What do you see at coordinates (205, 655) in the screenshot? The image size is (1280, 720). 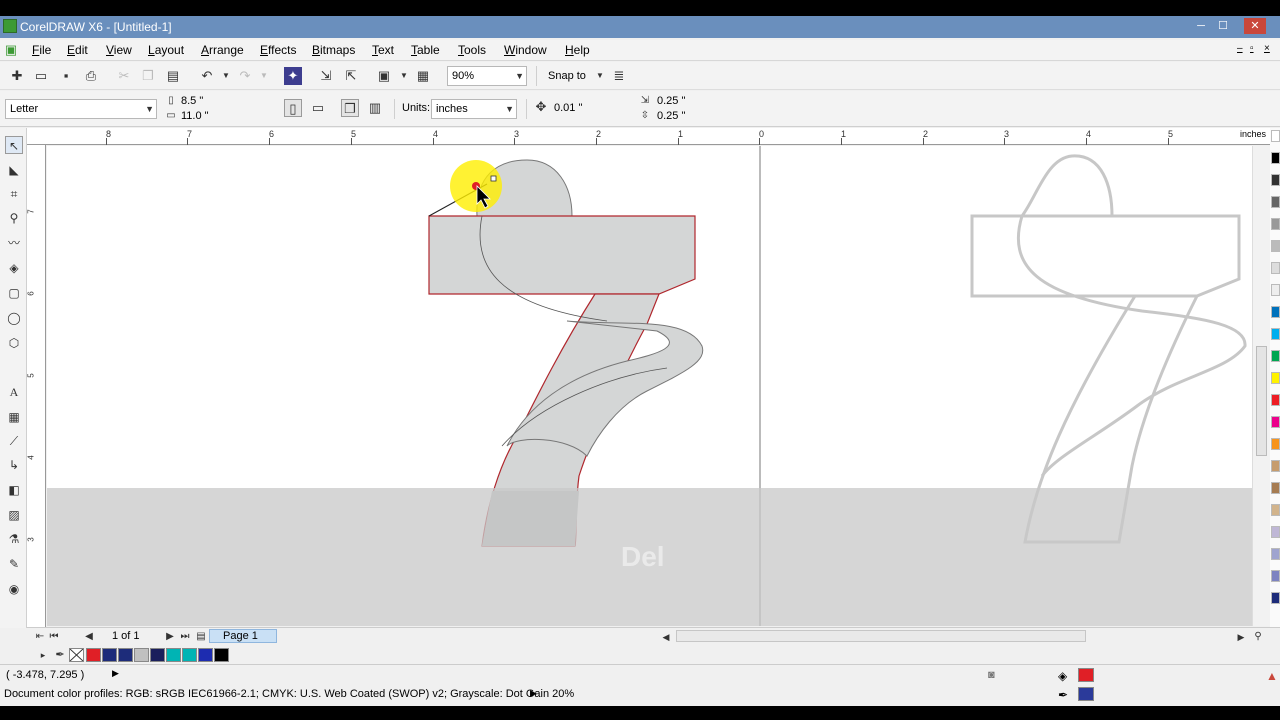 I see `doc-swatch-royal-blue` at bounding box center [205, 655].